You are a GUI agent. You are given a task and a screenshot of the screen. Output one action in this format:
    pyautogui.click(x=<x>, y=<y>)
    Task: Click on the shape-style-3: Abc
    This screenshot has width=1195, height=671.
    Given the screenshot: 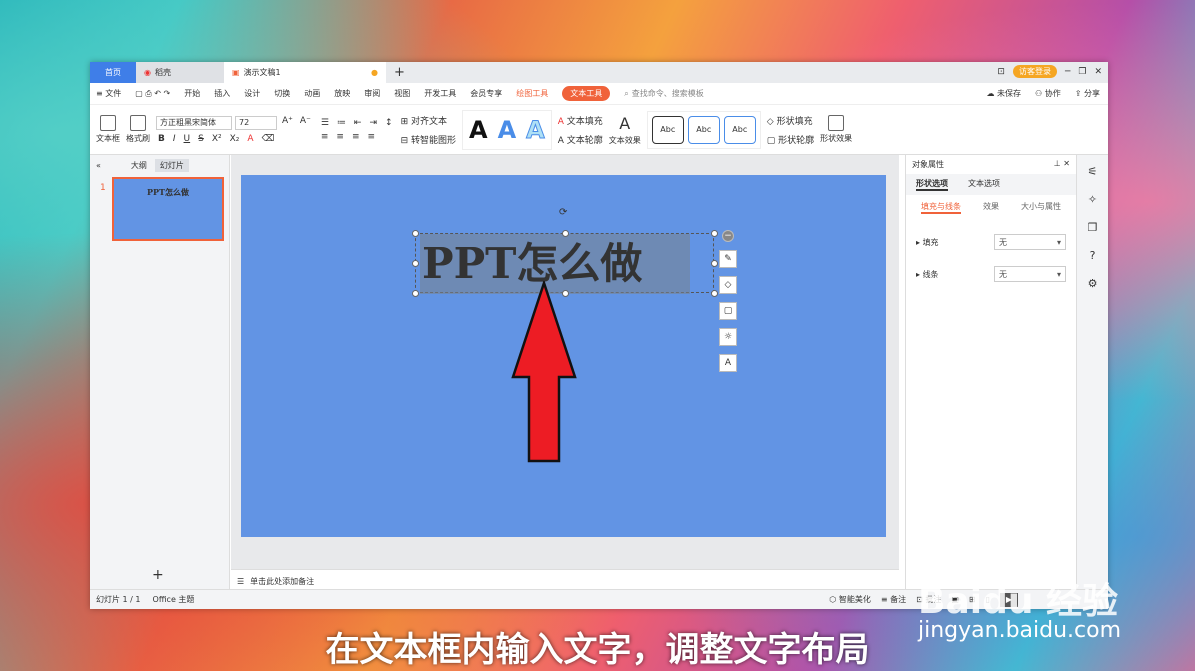 What is the action you would take?
    pyautogui.click(x=739, y=129)
    